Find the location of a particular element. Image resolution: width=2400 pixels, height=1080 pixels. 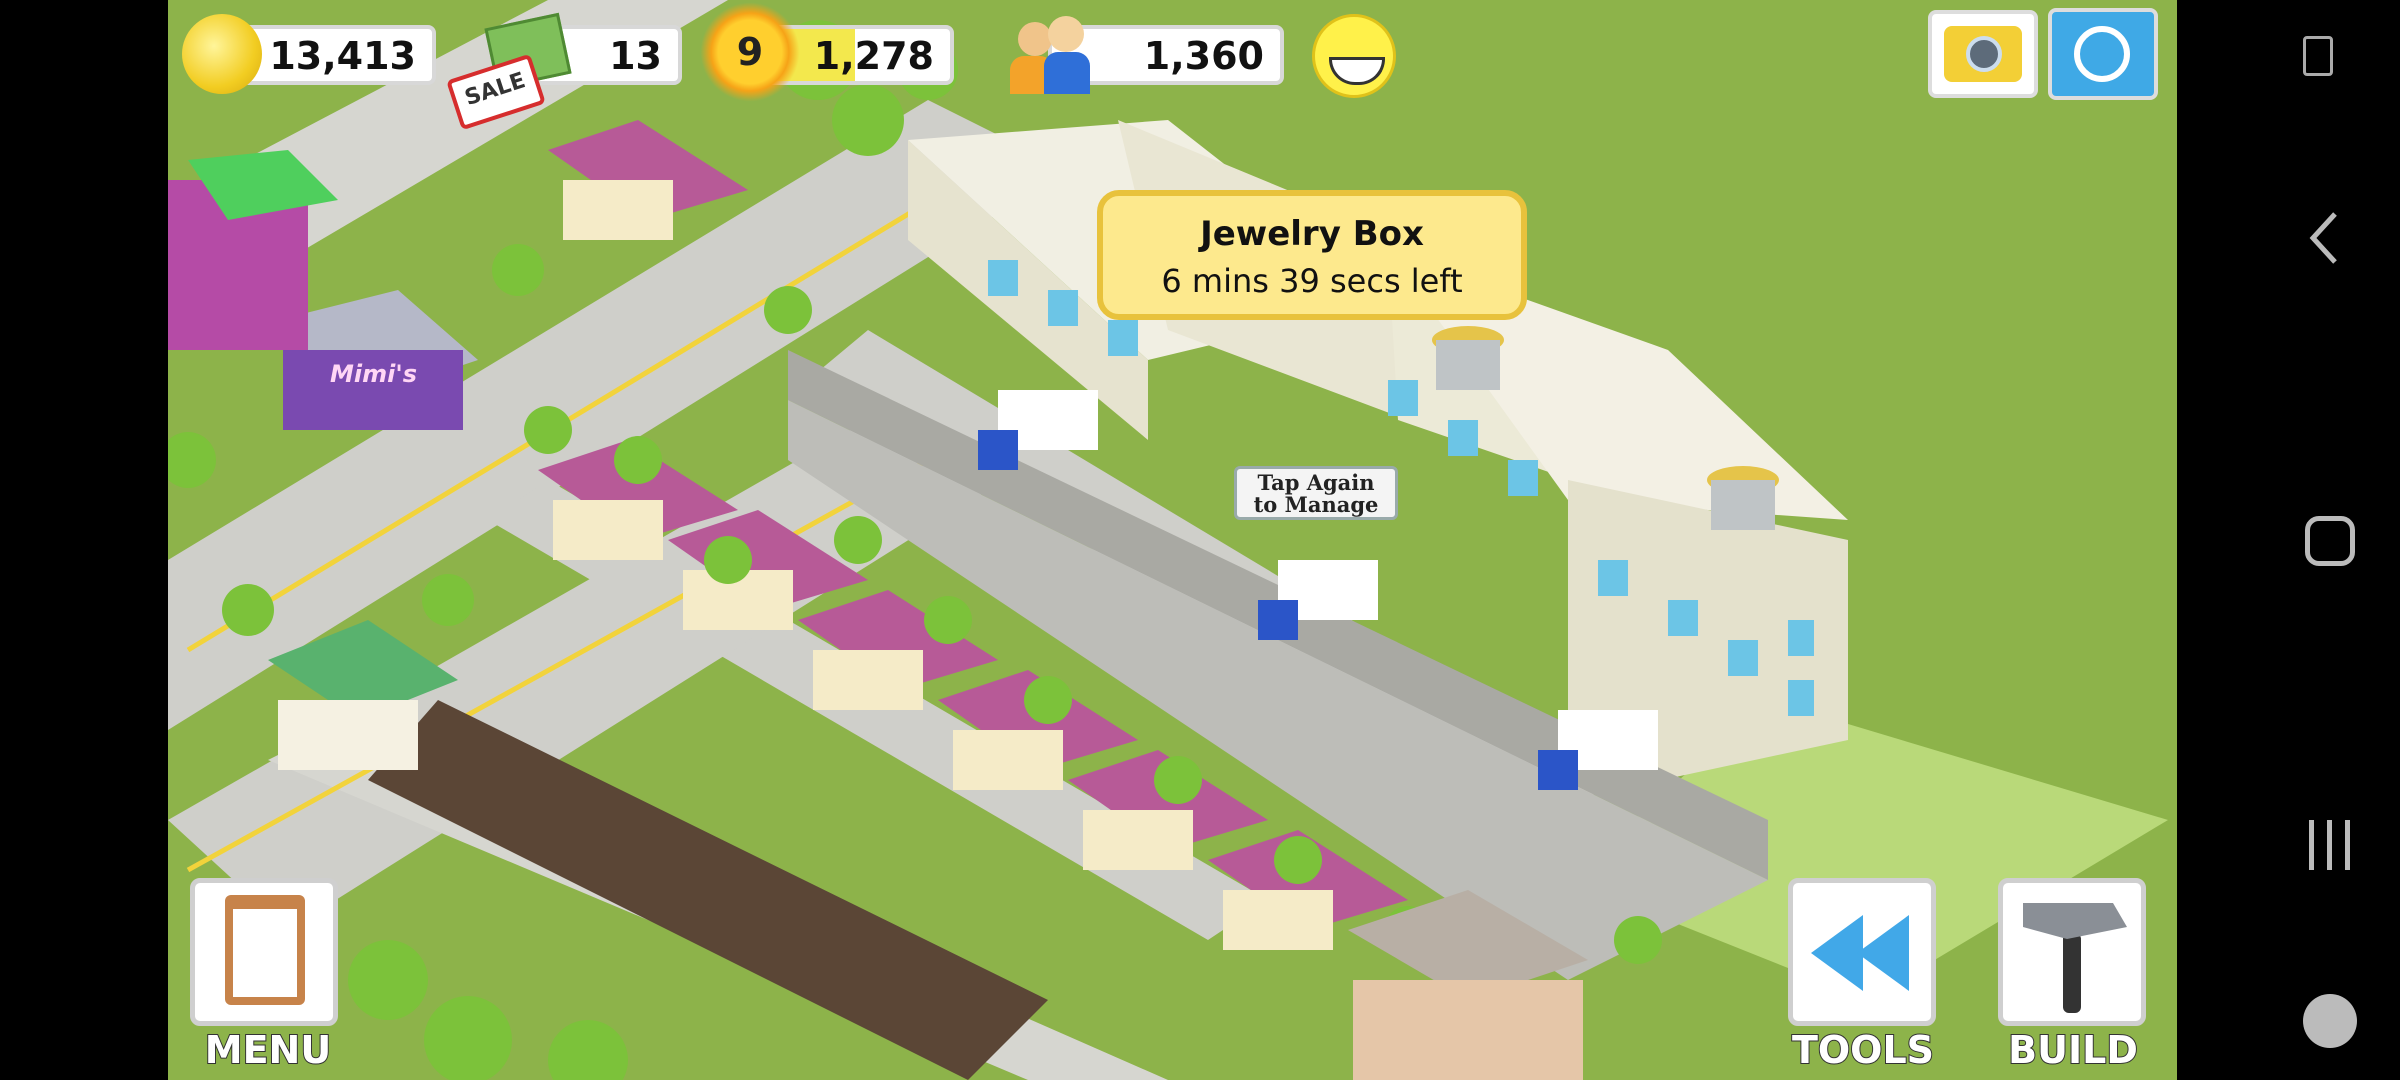

camera-icon is located at coordinates (1983, 54).